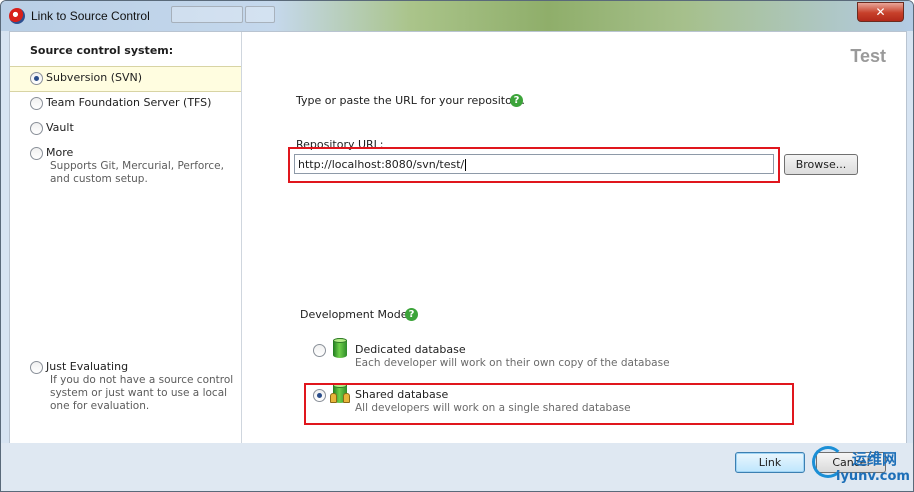 The image size is (914, 492). What do you see at coordinates (880, 12) in the screenshot?
I see `close-button: ✕` at bounding box center [880, 12].